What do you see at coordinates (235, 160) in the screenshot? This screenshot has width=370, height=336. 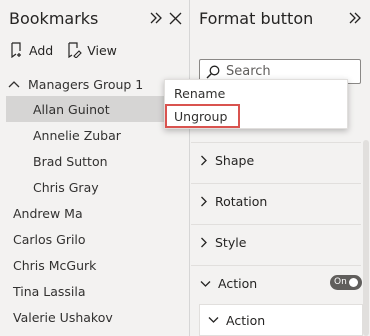 I see `section-label: Shape` at bounding box center [235, 160].